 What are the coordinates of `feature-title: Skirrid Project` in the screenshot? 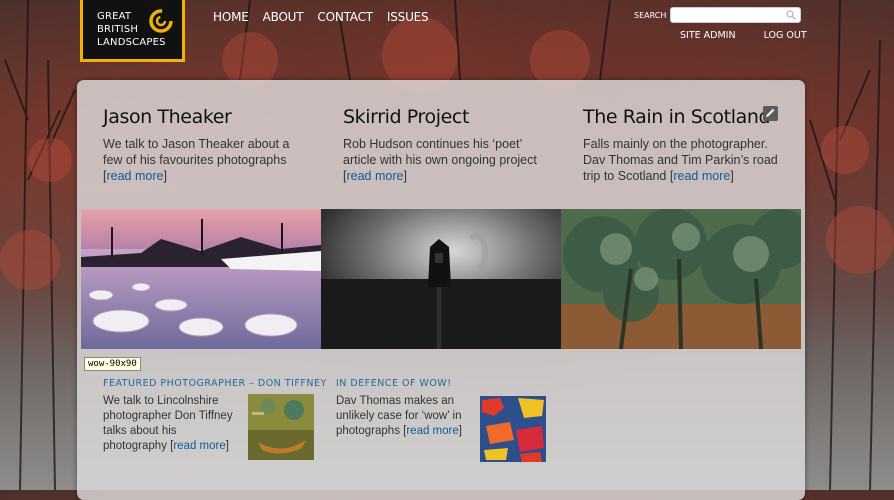 It's located at (443, 117).